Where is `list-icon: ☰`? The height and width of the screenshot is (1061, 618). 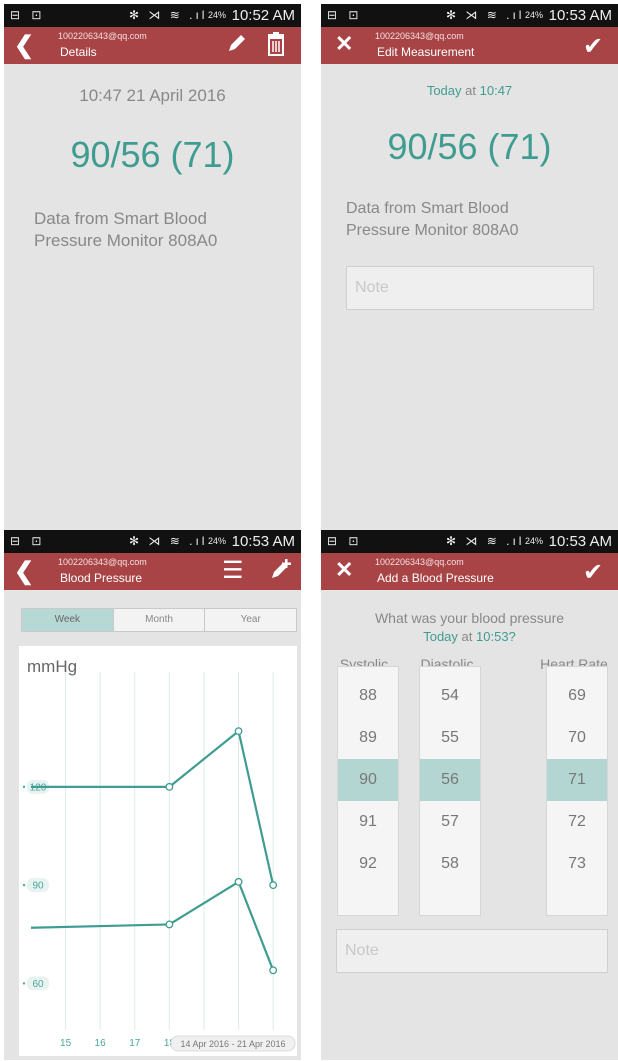
list-icon: ☰ is located at coordinates (233, 570).